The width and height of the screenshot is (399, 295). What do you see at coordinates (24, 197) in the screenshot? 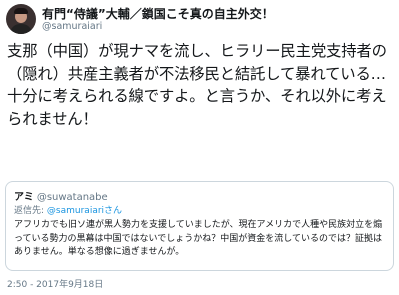
I see `quoted-display-name: アミ` at bounding box center [24, 197].